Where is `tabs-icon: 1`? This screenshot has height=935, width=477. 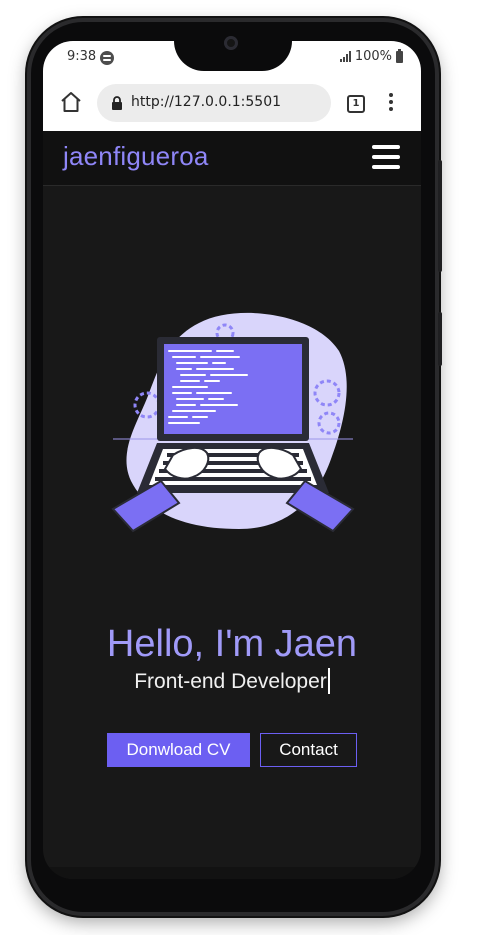 tabs-icon: 1 is located at coordinates (356, 104).